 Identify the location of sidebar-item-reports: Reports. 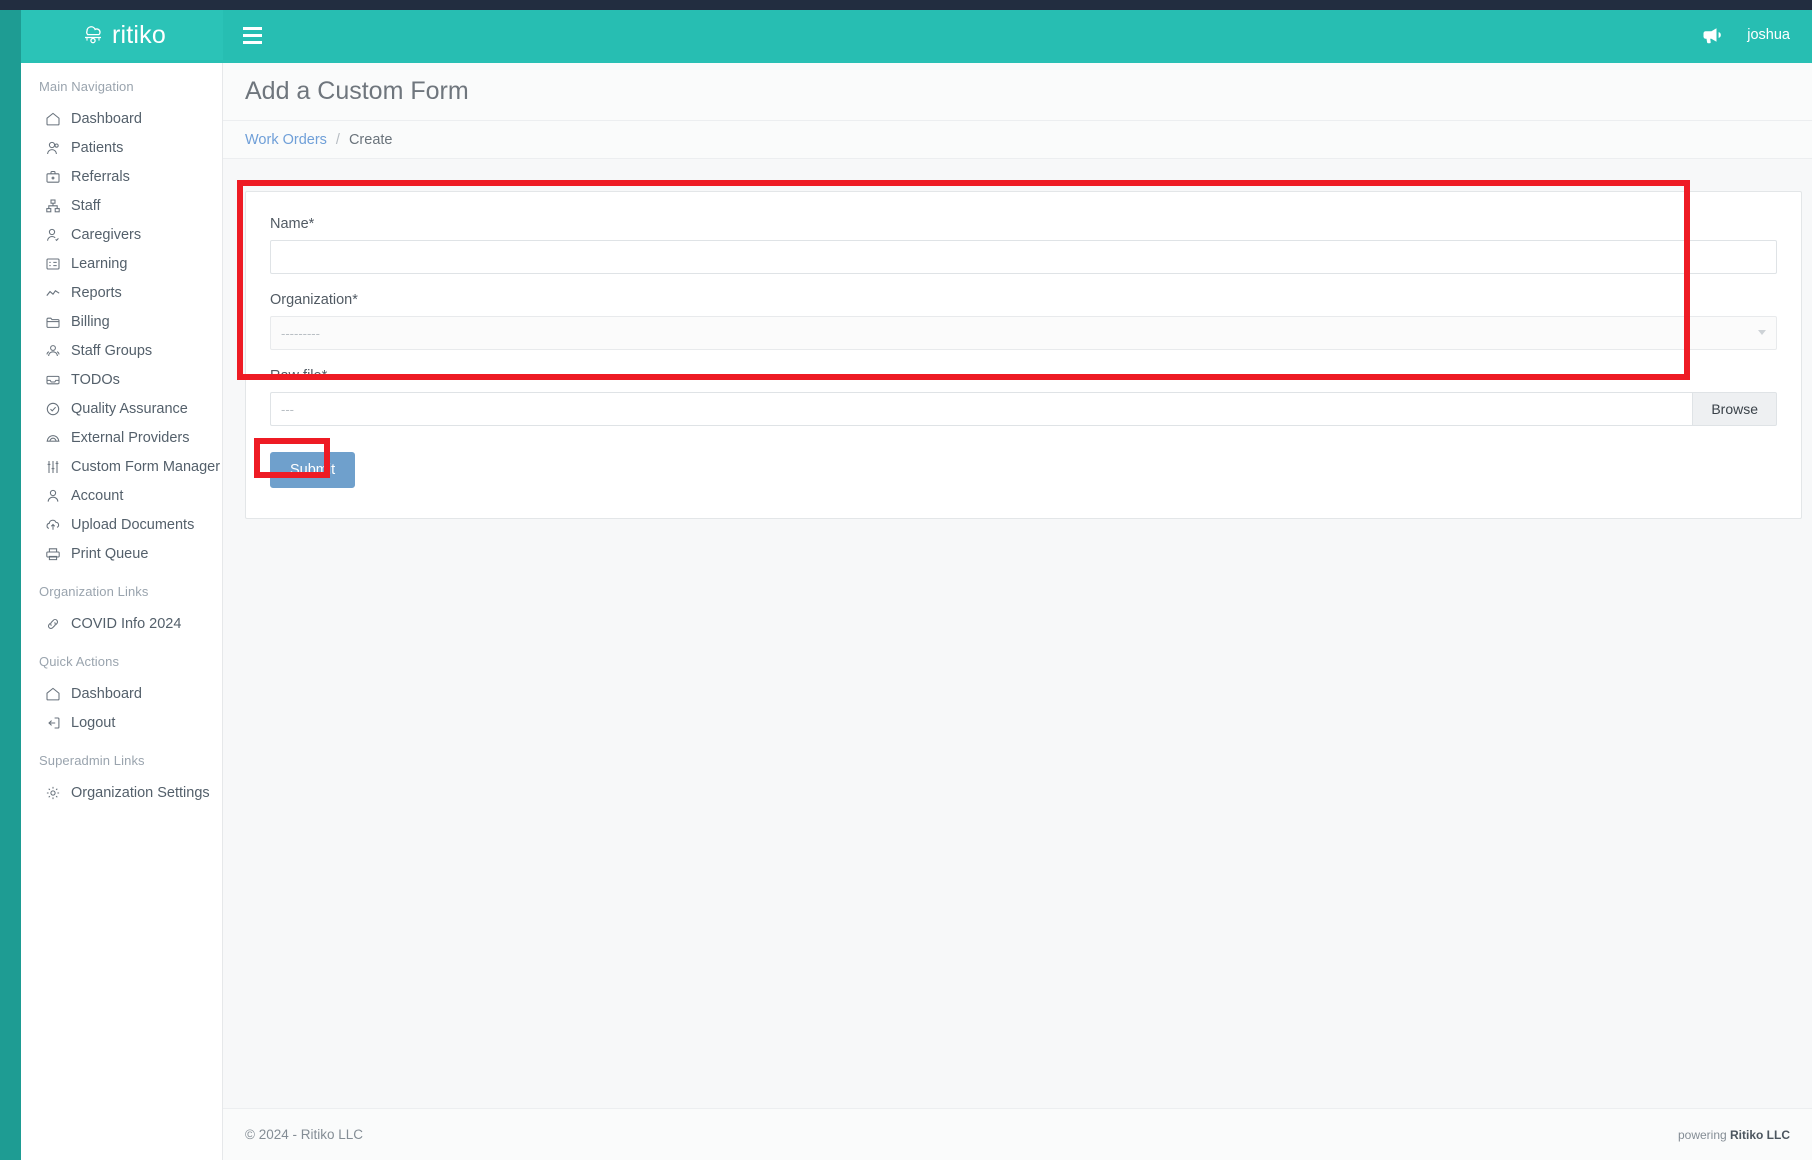
(121, 292).